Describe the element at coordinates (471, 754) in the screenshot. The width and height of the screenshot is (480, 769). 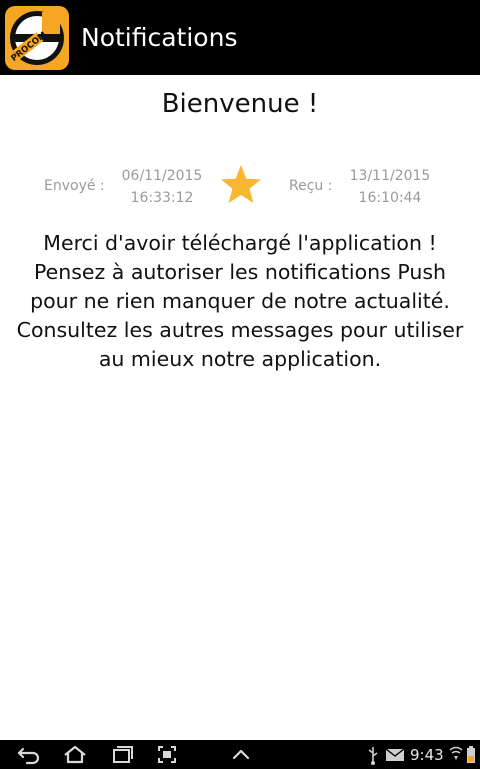
I see `battery-icon` at that location.